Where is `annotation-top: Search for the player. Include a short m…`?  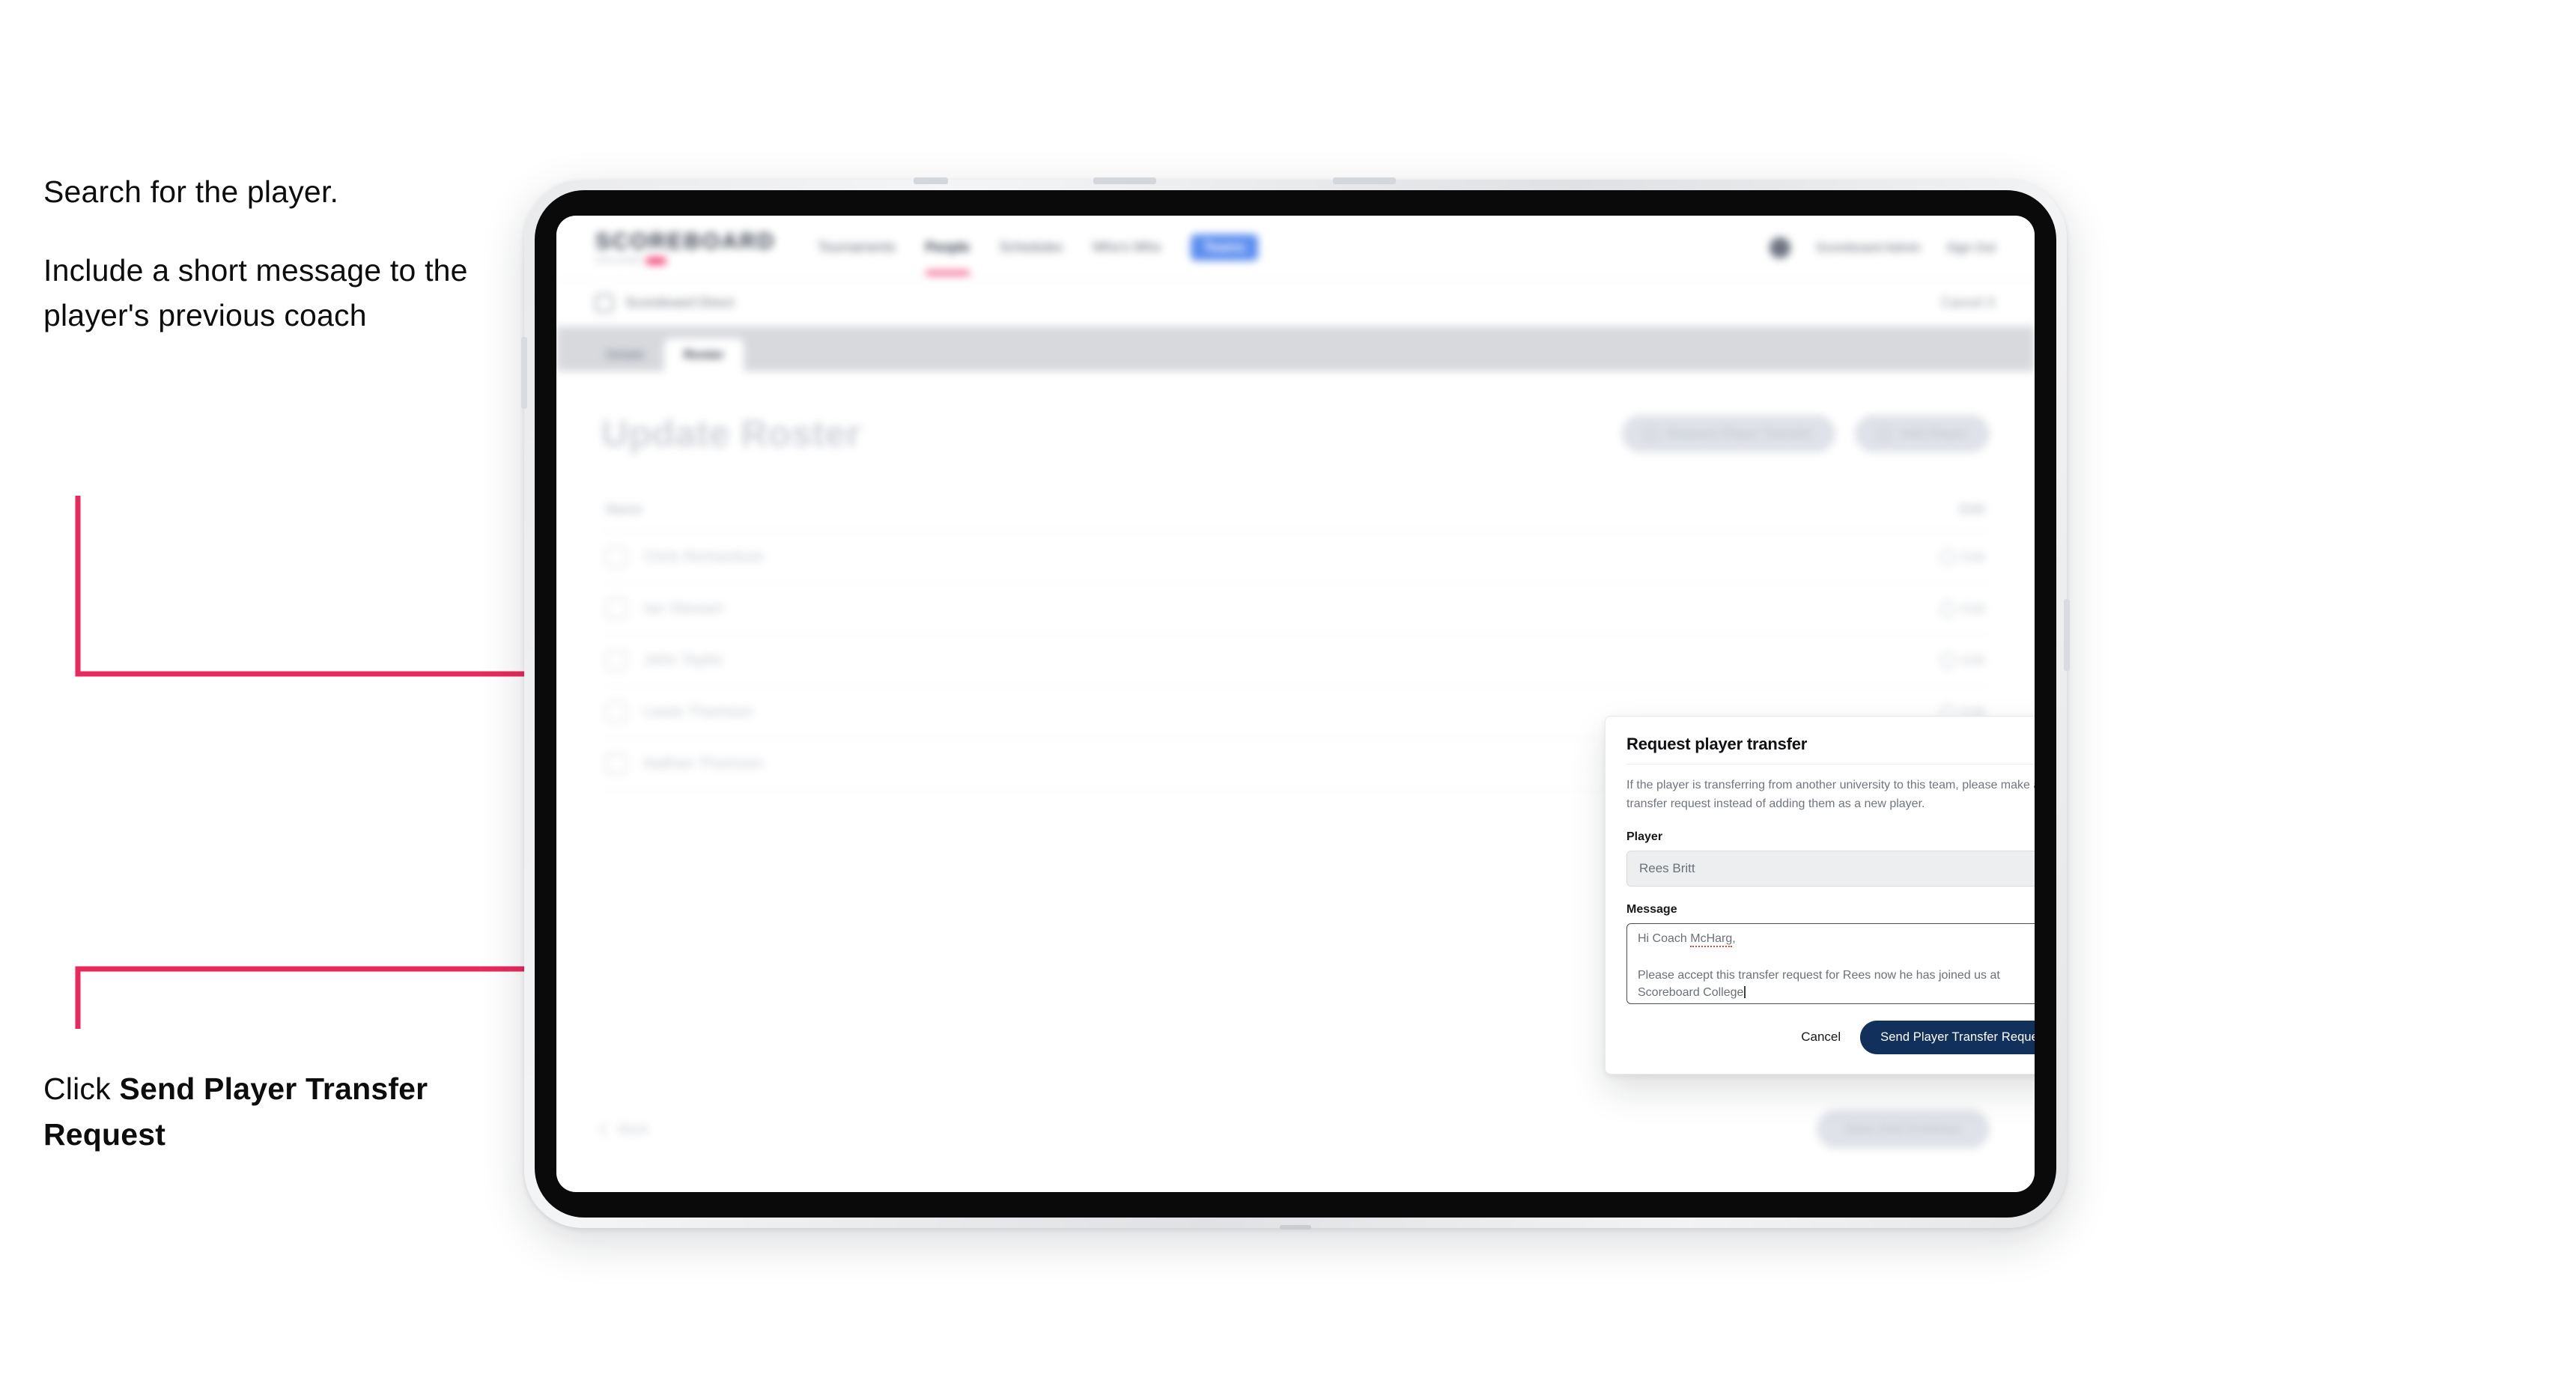
annotation-top: Search for the player. Include a short m… is located at coordinates (268, 270).